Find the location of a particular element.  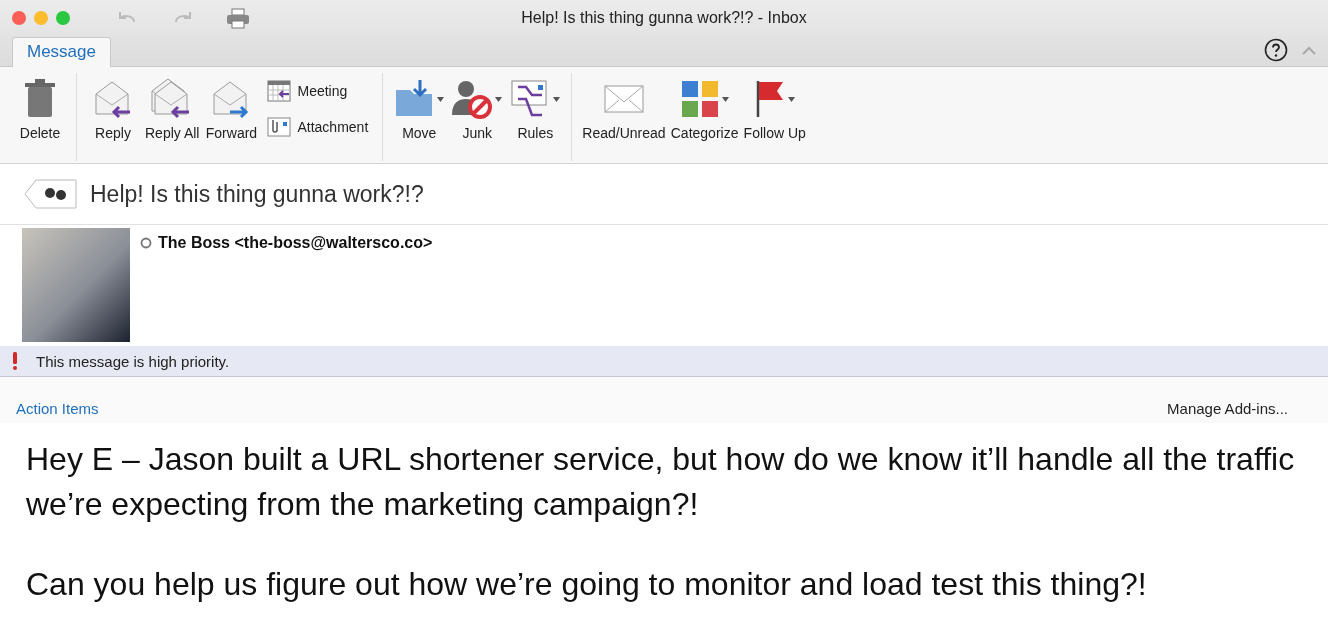

exclamation-icon is located at coordinates (15, 361).